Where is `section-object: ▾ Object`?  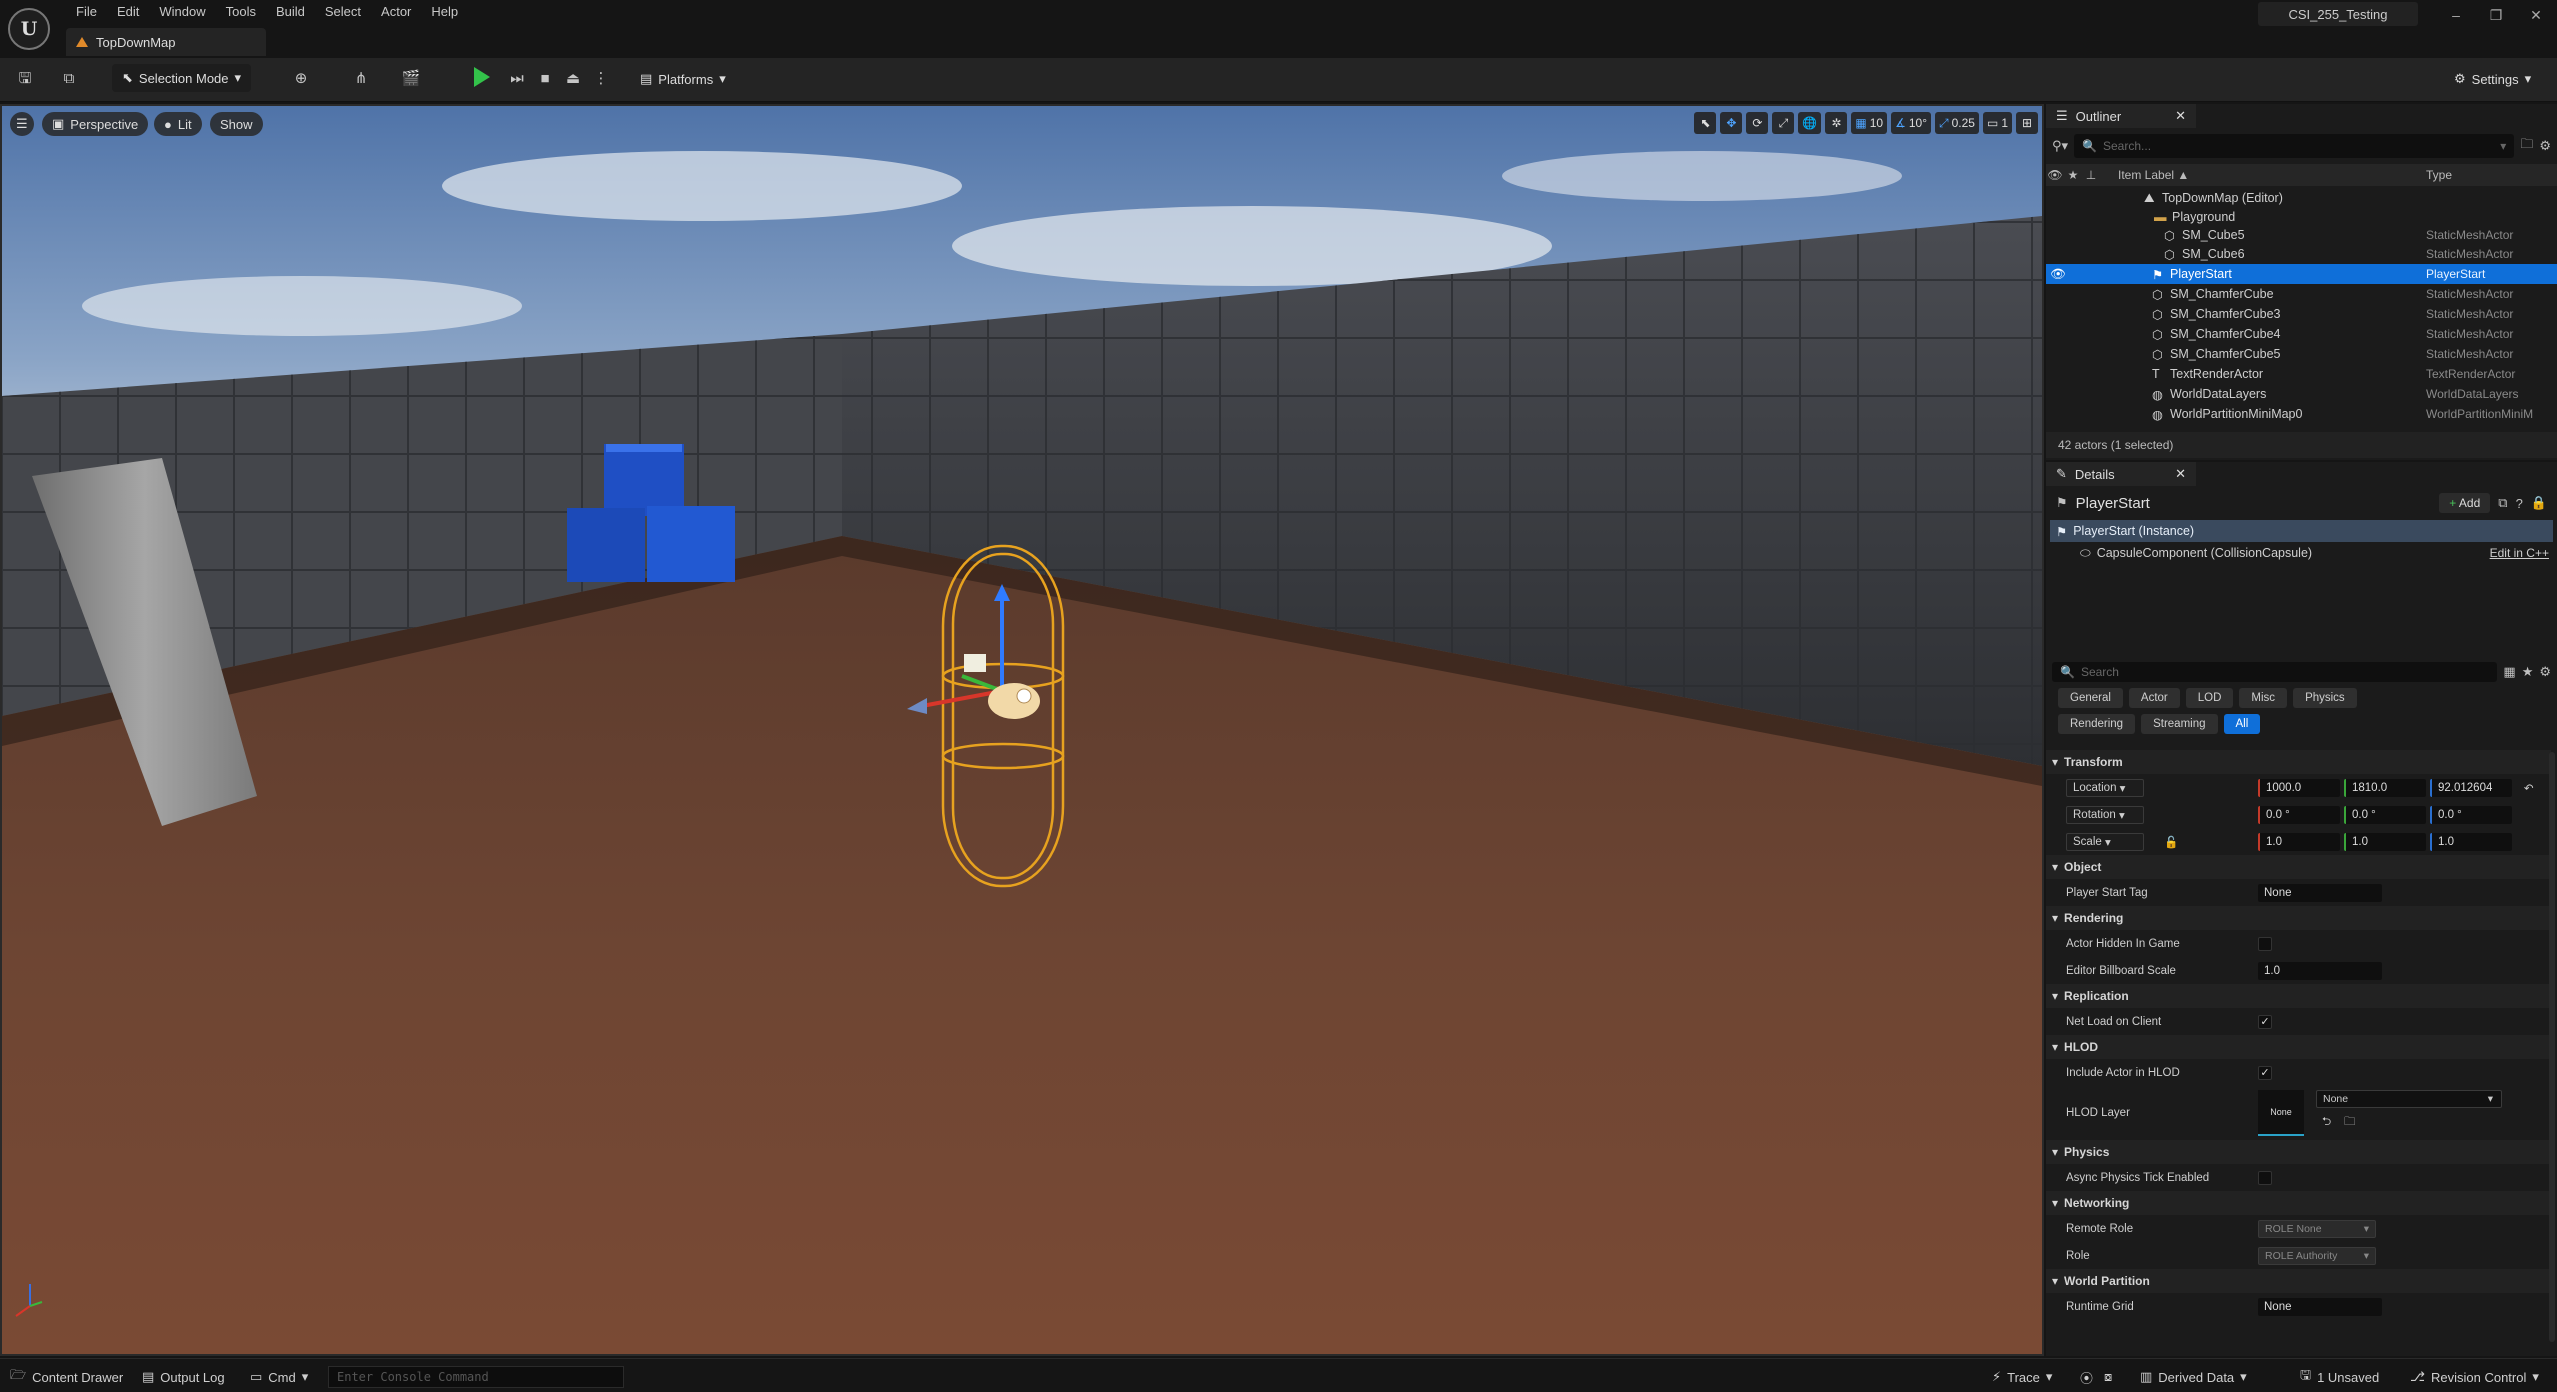 section-object: ▾ Object is located at coordinates (2298, 867).